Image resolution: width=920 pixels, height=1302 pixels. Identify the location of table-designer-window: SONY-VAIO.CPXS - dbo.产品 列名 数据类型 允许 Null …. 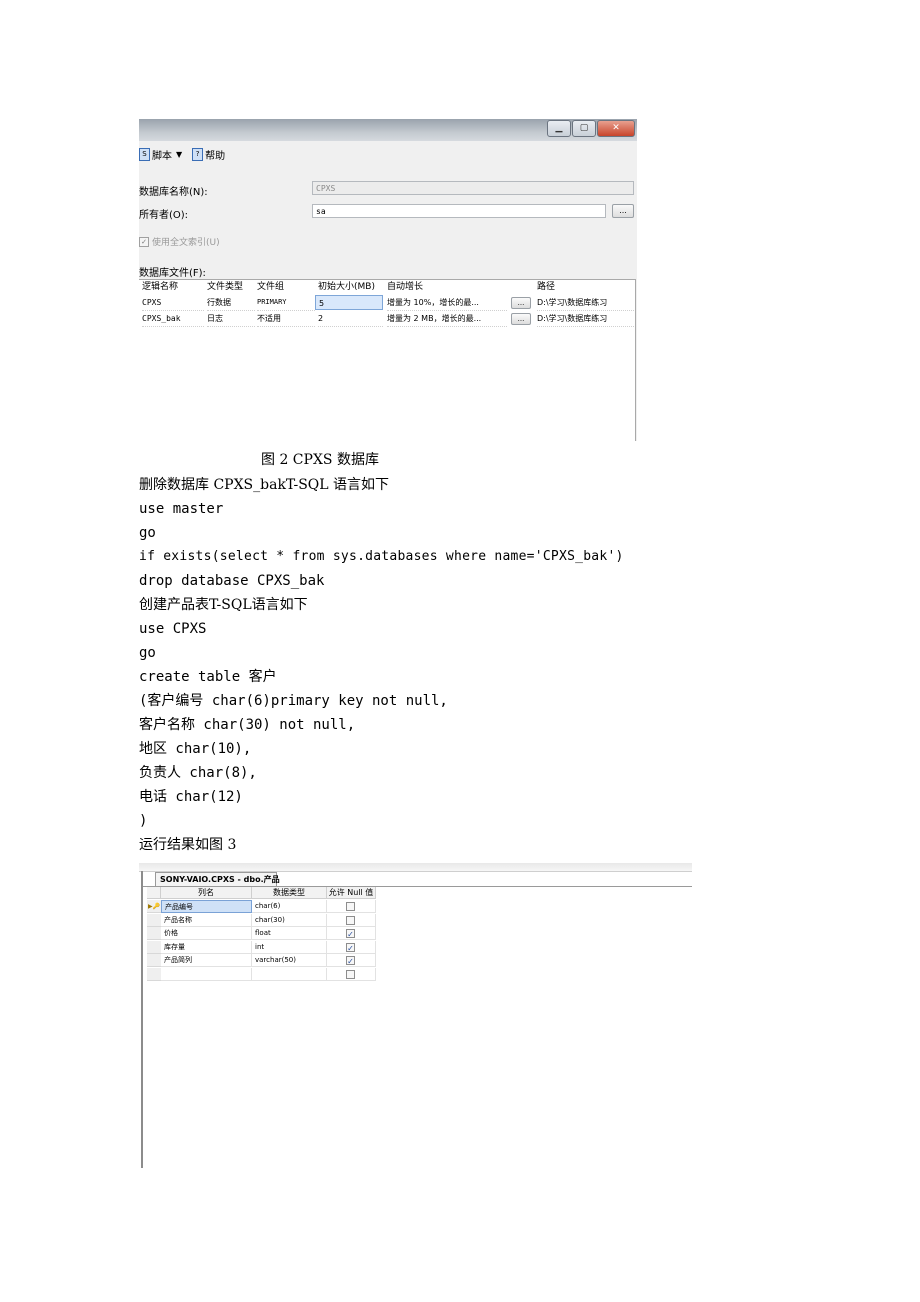
(415, 1015).